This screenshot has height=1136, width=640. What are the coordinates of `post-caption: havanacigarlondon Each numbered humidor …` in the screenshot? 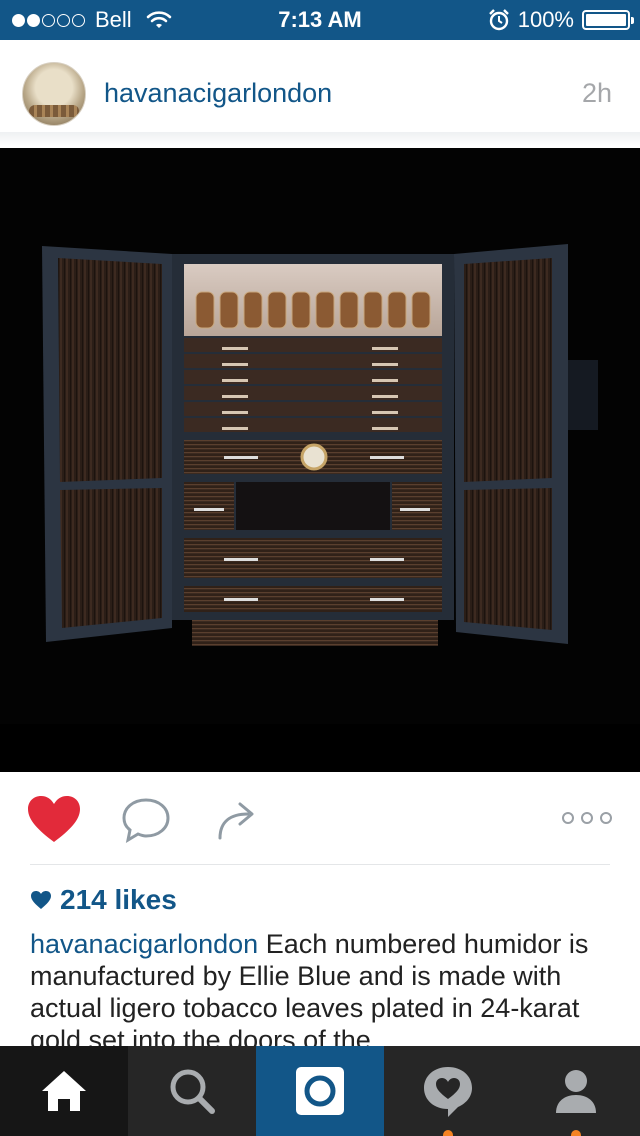 It's located at (325, 987).